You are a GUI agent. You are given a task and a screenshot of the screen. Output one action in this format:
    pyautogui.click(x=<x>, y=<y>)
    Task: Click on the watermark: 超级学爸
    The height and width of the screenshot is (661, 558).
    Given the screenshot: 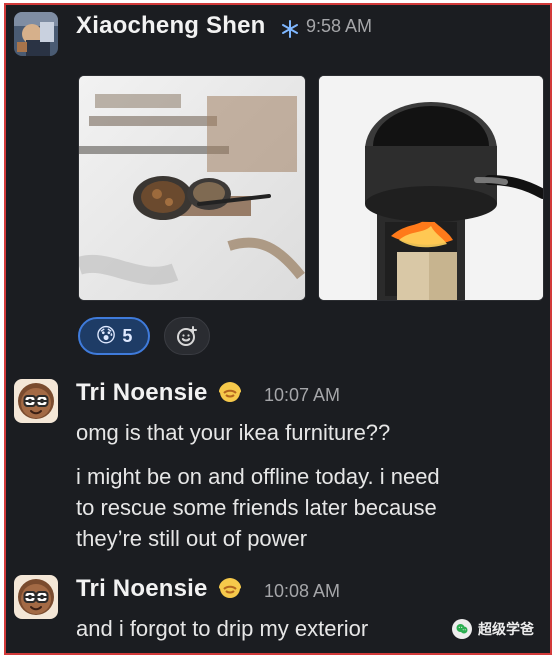 What is the action you would take?
    pyautogui.click(x=493, y=629)
    